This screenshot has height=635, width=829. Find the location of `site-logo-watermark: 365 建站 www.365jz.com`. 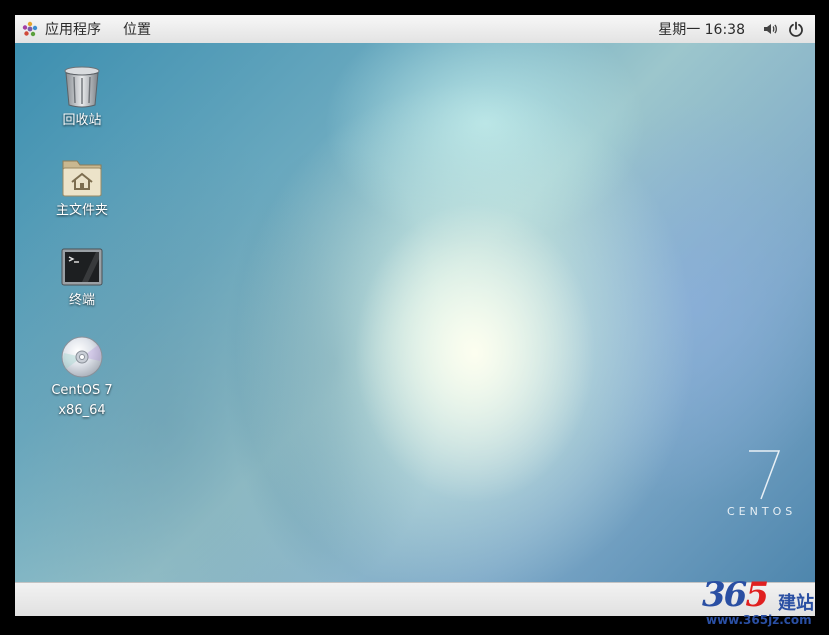

site-logo-watermark: 365 建站 www.365jz.com is located at coordinates (764, 604).